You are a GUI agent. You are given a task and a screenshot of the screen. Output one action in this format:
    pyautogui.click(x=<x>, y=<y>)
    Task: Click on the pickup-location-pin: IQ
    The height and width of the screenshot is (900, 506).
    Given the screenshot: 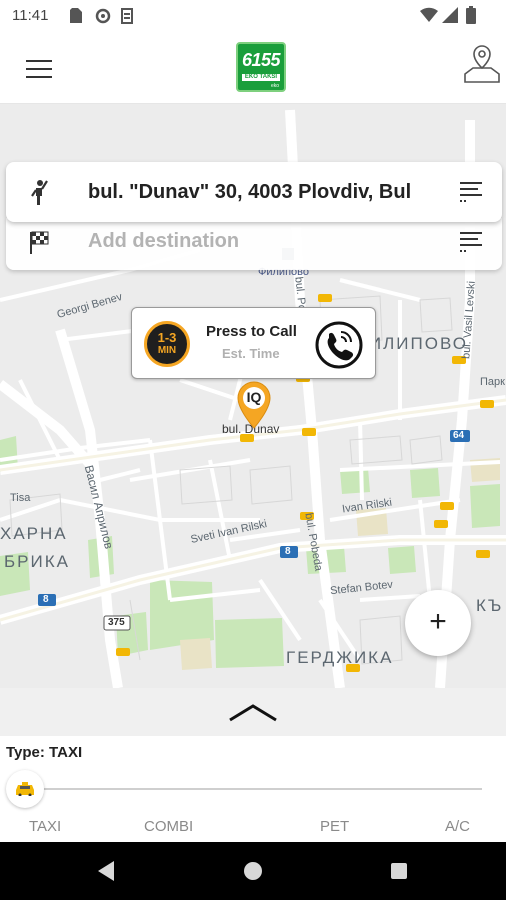 What is the action you would take?
    pyautogui.click(x=254, y=406)
    